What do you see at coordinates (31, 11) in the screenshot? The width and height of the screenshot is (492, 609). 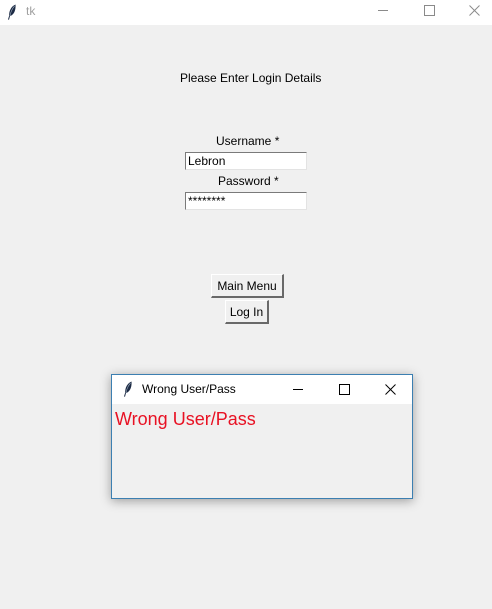 I see `window-title: tk` at bounding box center [31, 11].